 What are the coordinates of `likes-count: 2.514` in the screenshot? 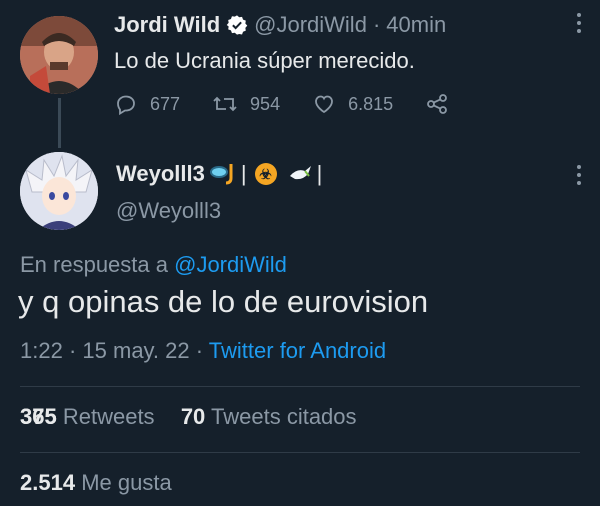 It's located at (47, 482).